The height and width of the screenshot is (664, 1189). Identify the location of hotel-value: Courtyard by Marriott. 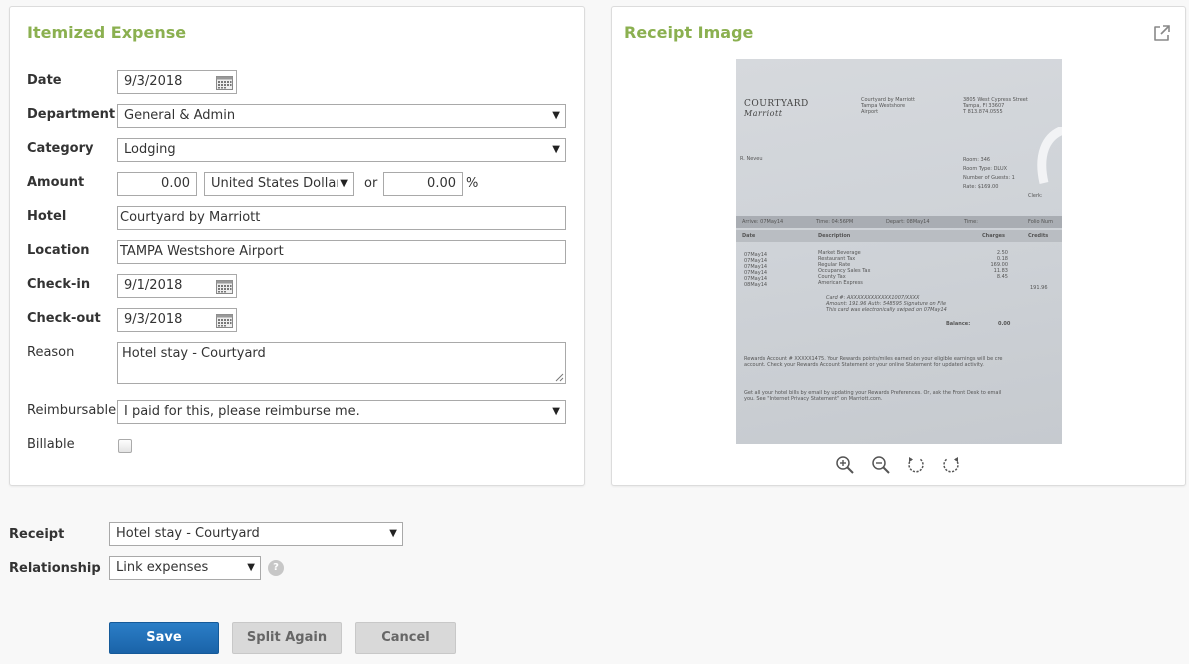
(190, 217).